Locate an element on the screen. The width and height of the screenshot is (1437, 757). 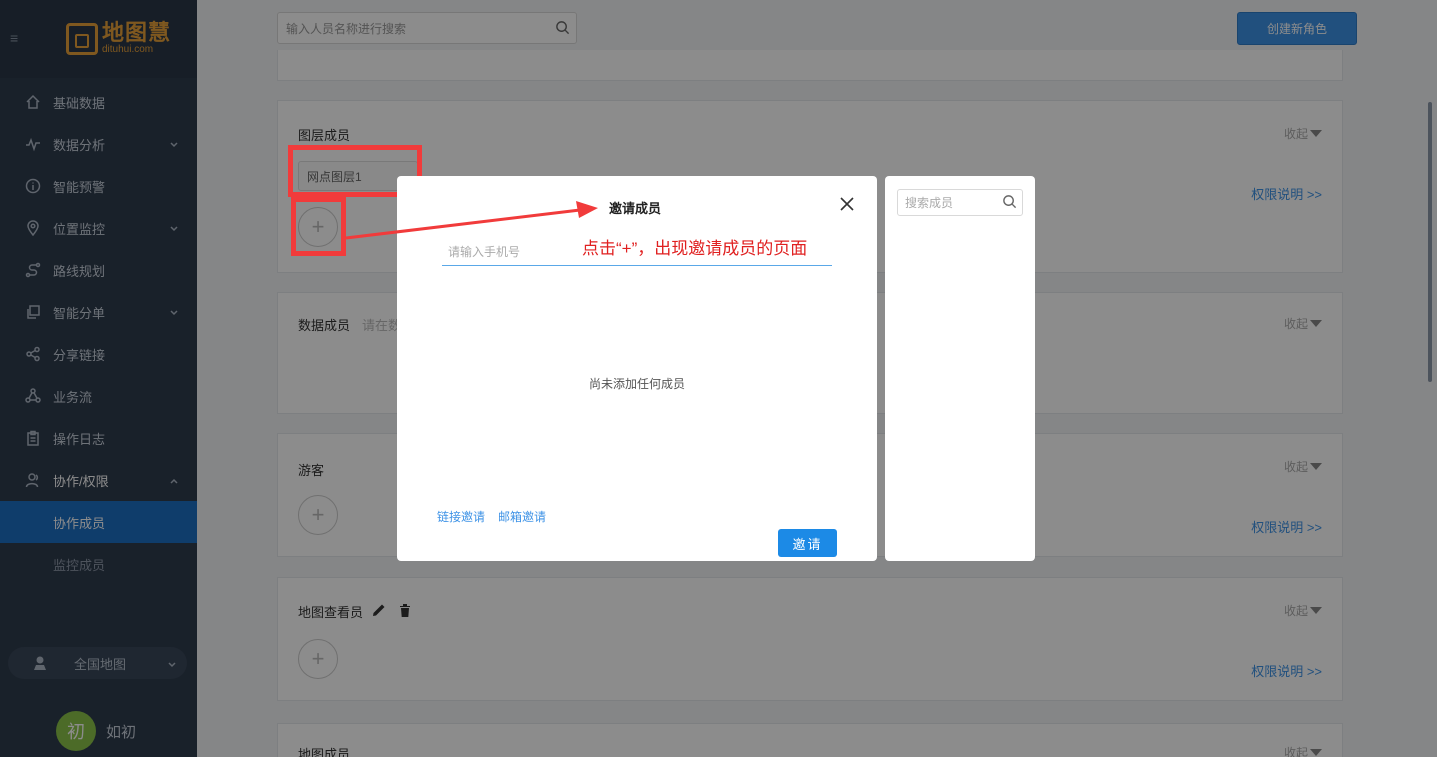
email-invite-link: 邮箱邀请 is located at coordinates (522, 516).